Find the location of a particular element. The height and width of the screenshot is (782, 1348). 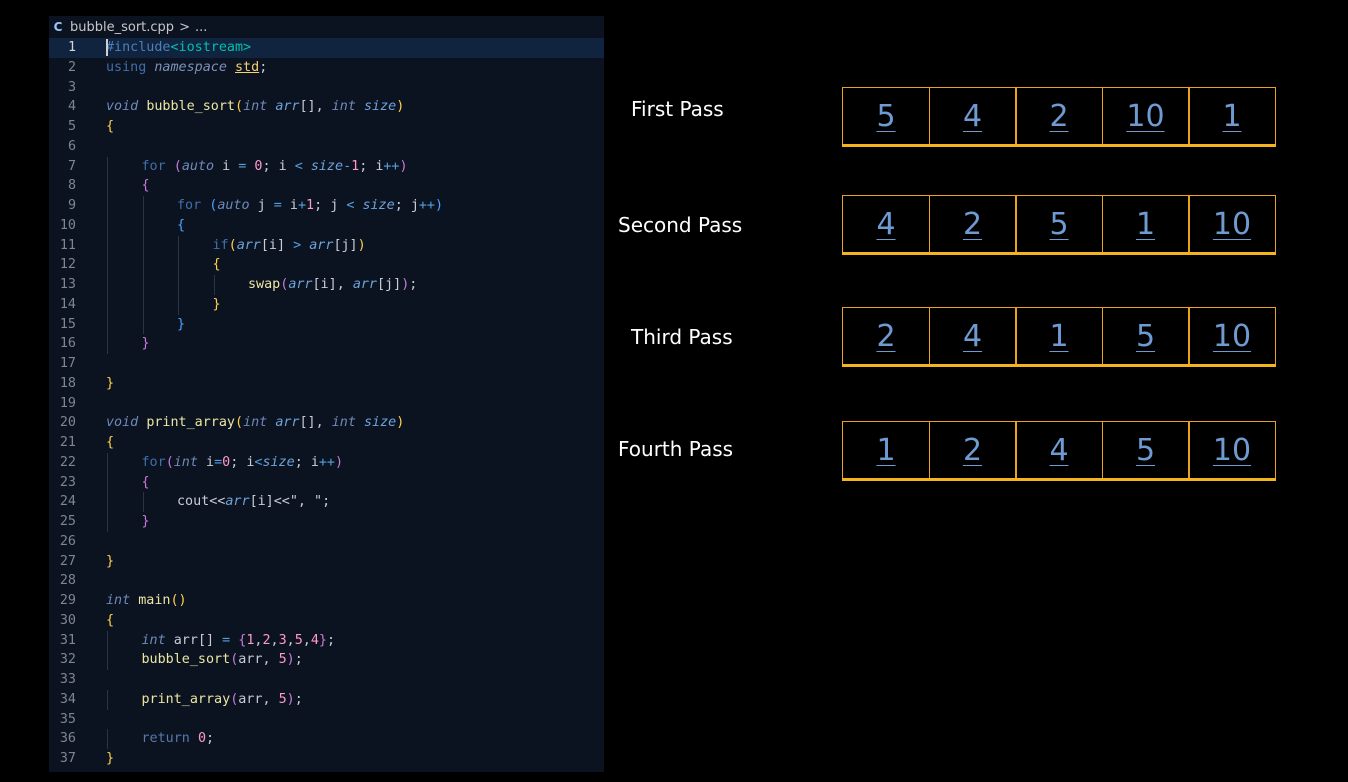

line-text: bubble_sort(arr, 5); is located at coordinates (222, 660).